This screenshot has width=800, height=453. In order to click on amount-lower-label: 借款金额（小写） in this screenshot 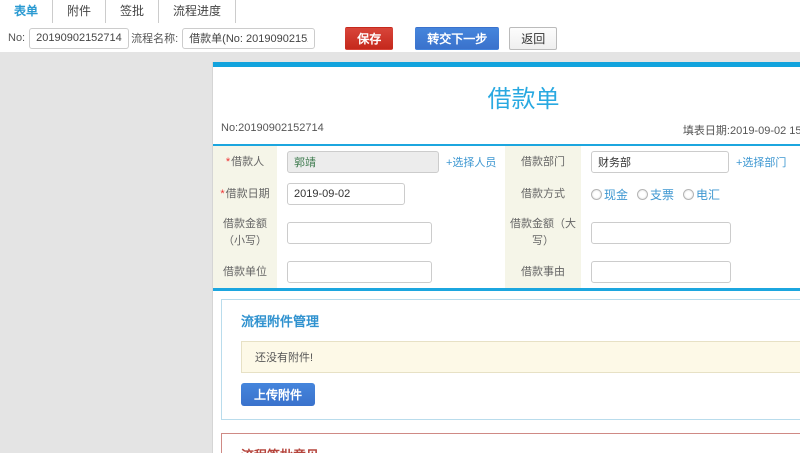, I will do `click(245, 233)`.